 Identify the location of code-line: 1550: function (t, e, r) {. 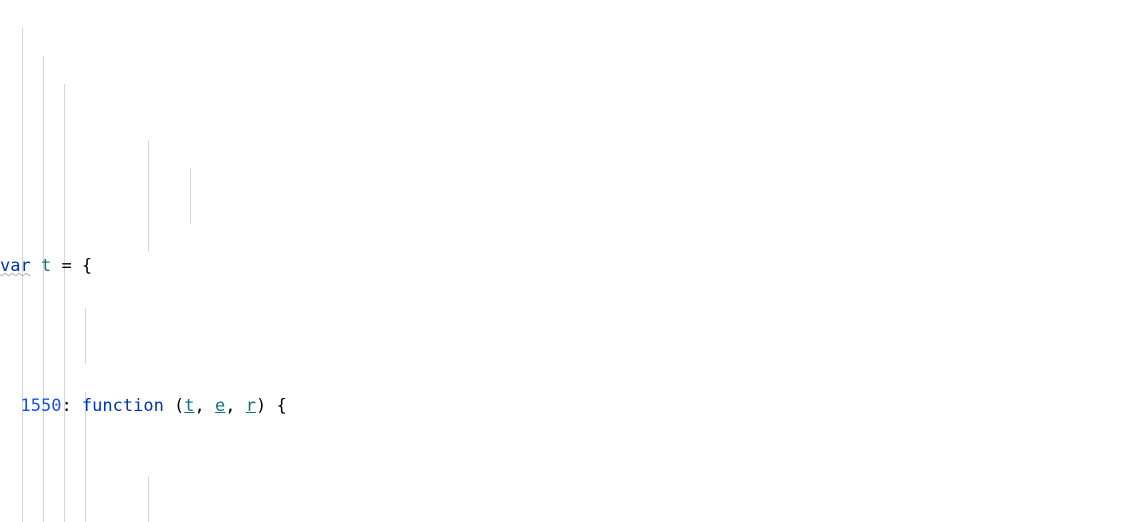
(565, 406).